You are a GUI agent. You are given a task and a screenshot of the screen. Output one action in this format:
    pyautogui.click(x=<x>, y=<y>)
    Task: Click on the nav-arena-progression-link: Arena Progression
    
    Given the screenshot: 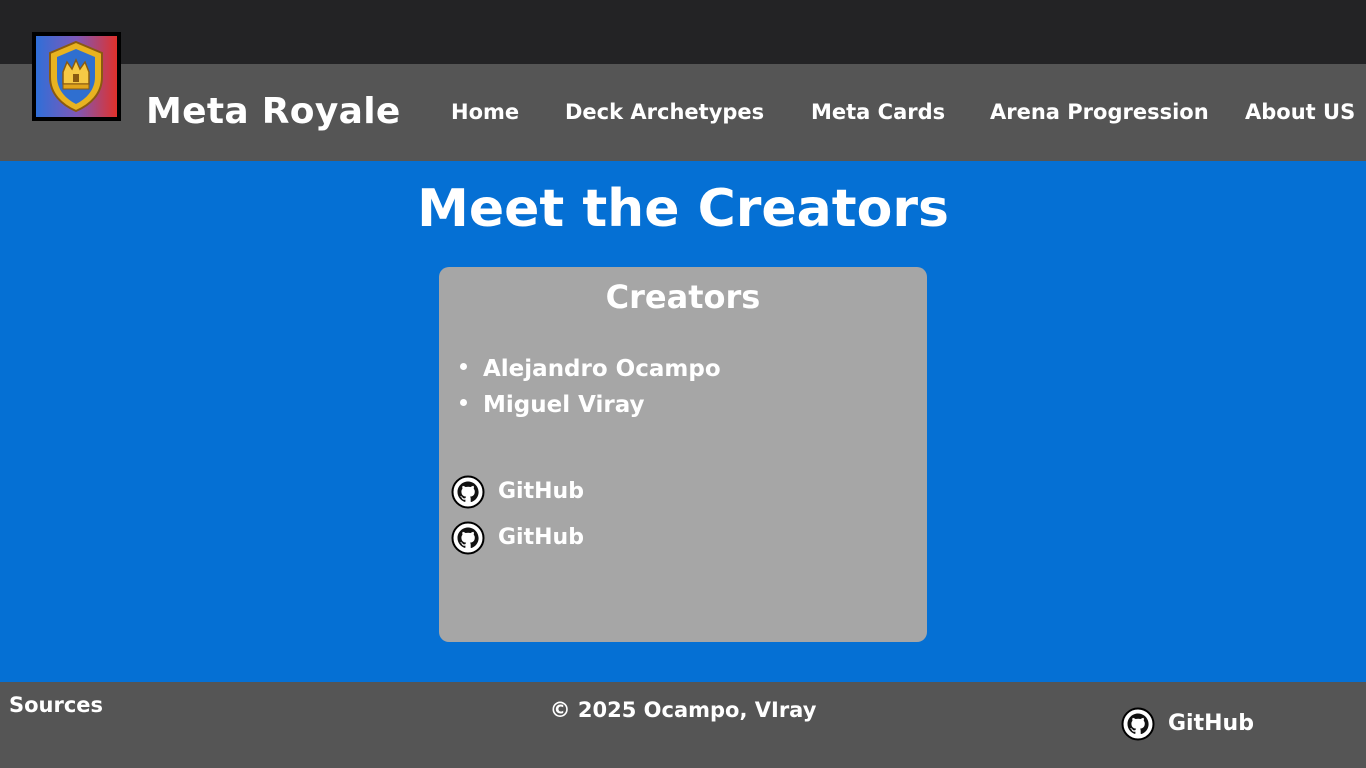 What is the action you would take?
    pyautogui.click(x=1099, y=112)
    